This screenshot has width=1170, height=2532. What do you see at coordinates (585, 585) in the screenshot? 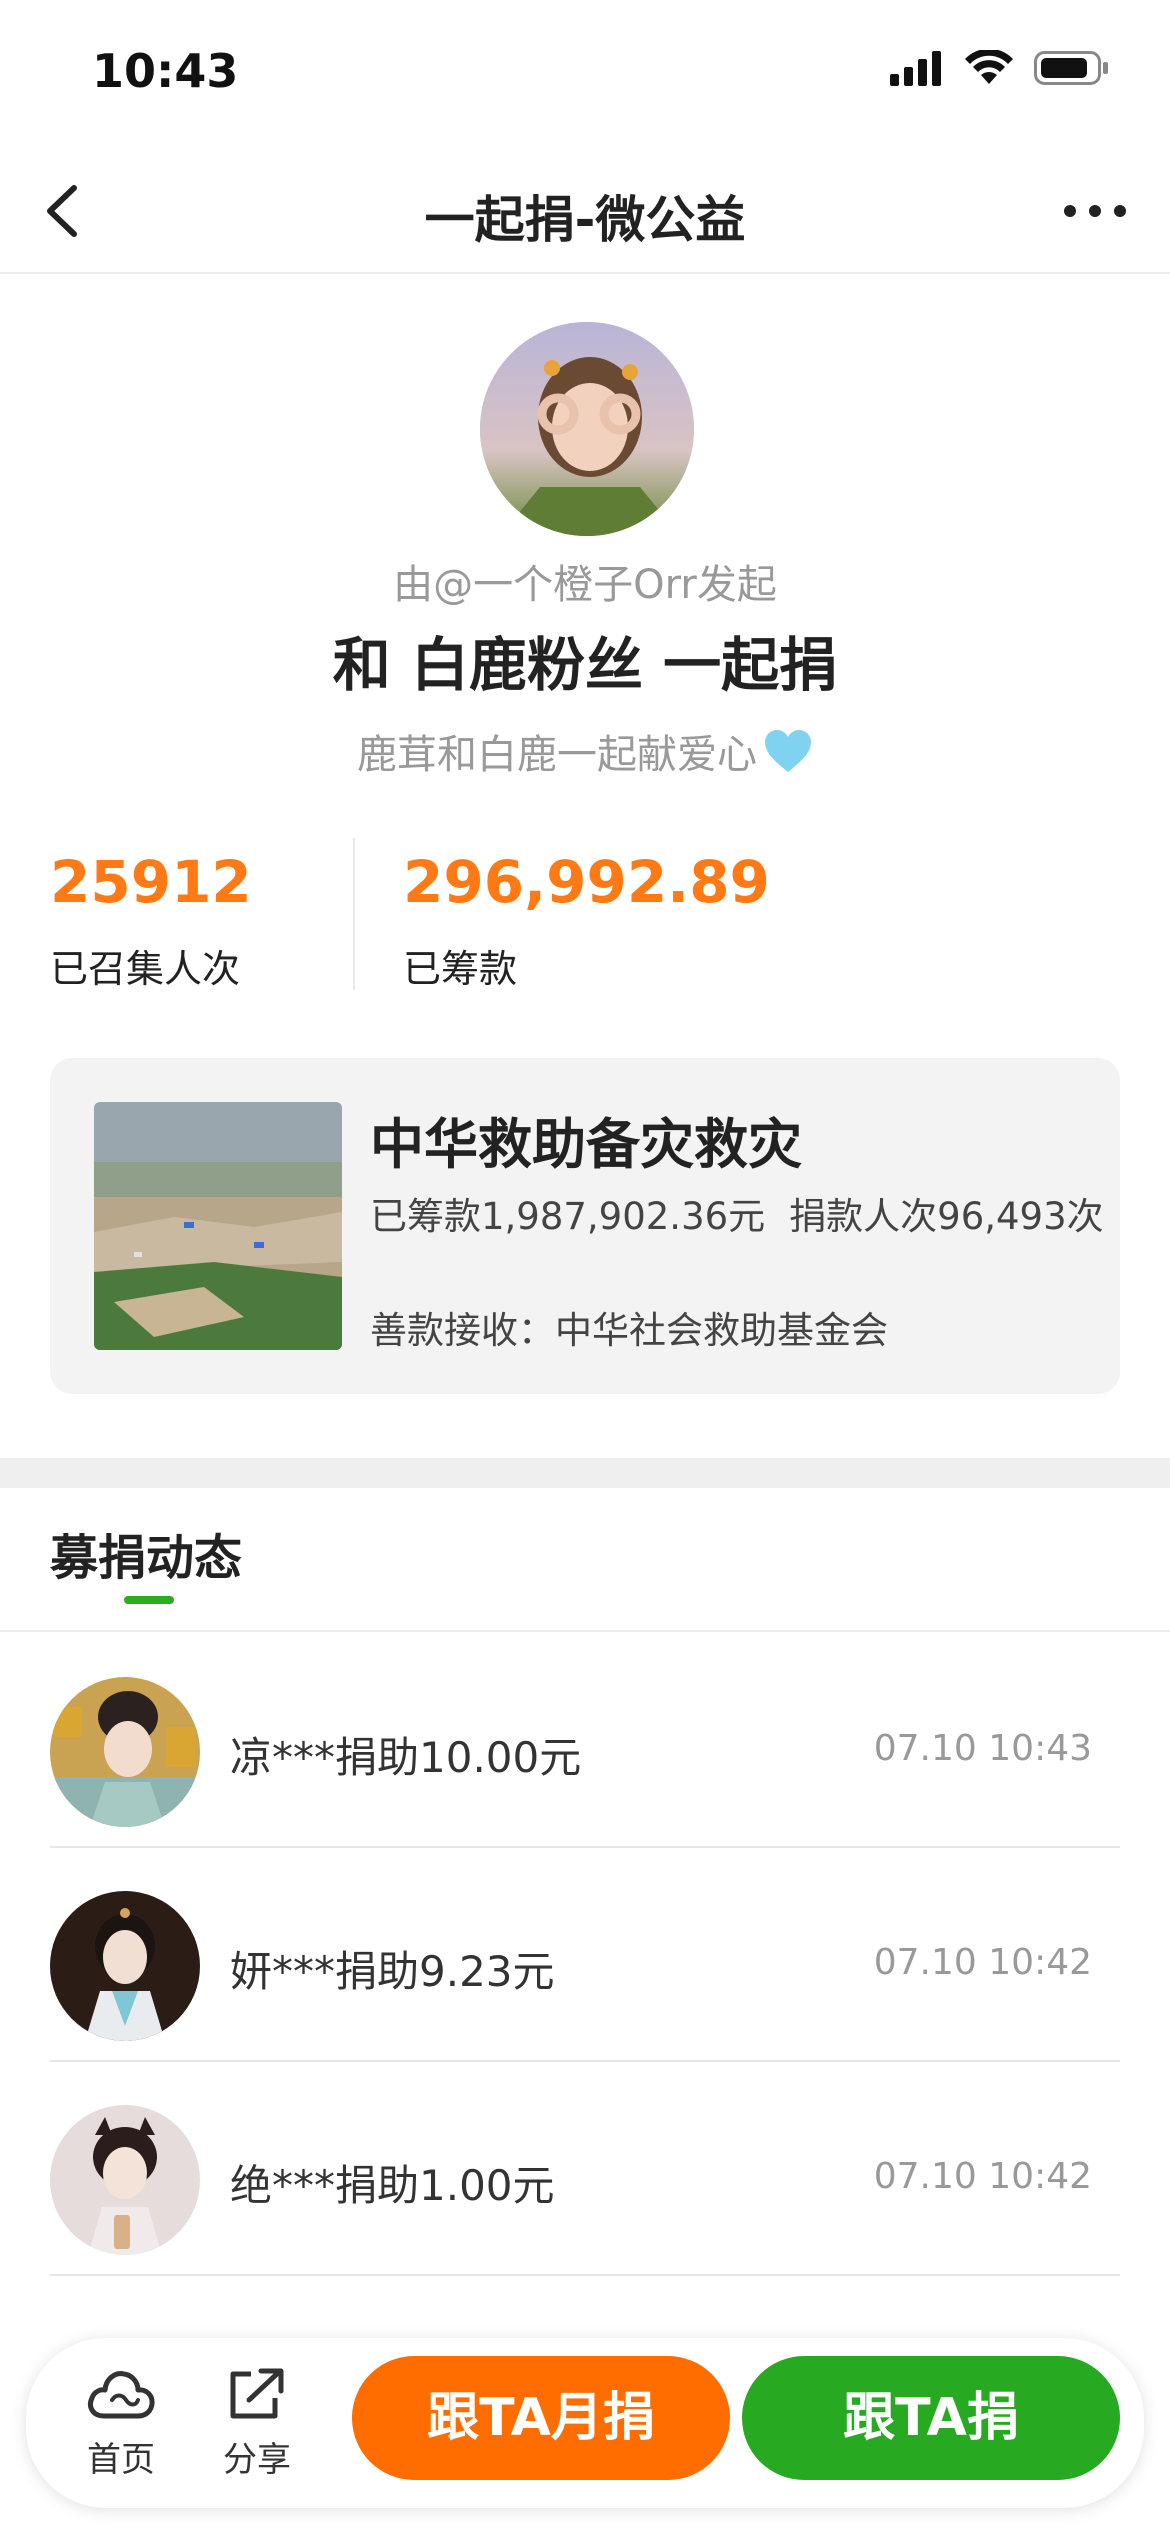
I see `initiator-text: 由@一个橙子Orr发起` at bounding box center [585, 585].